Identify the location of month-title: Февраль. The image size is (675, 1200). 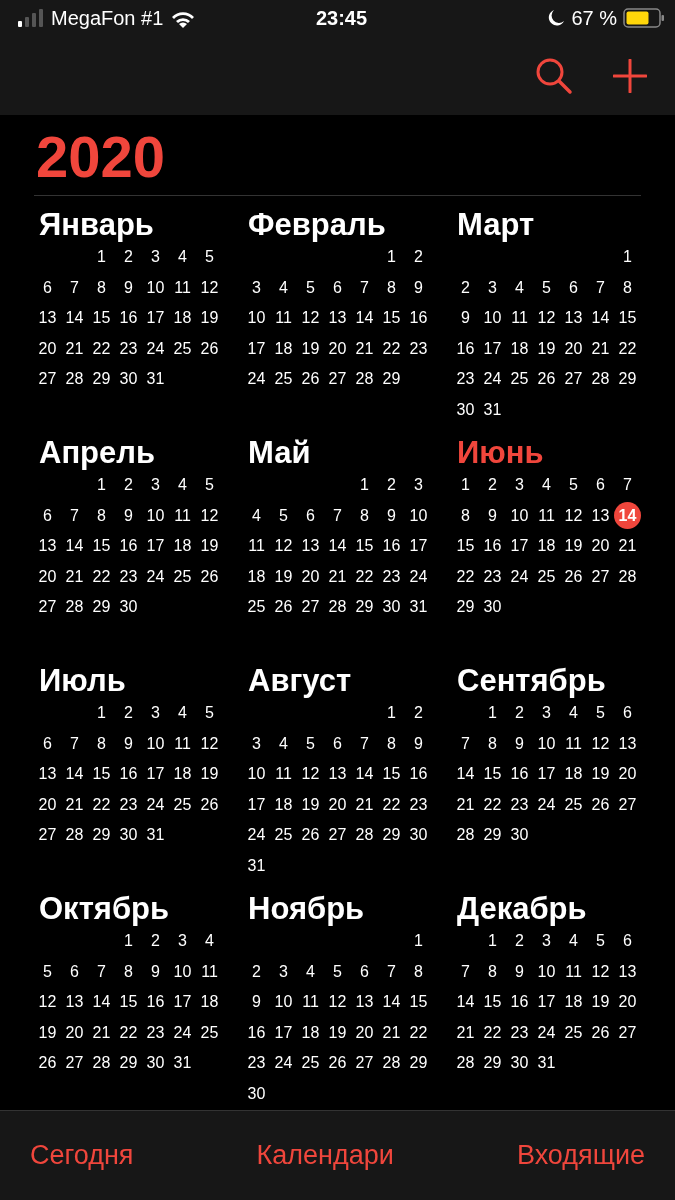
(314, 225).